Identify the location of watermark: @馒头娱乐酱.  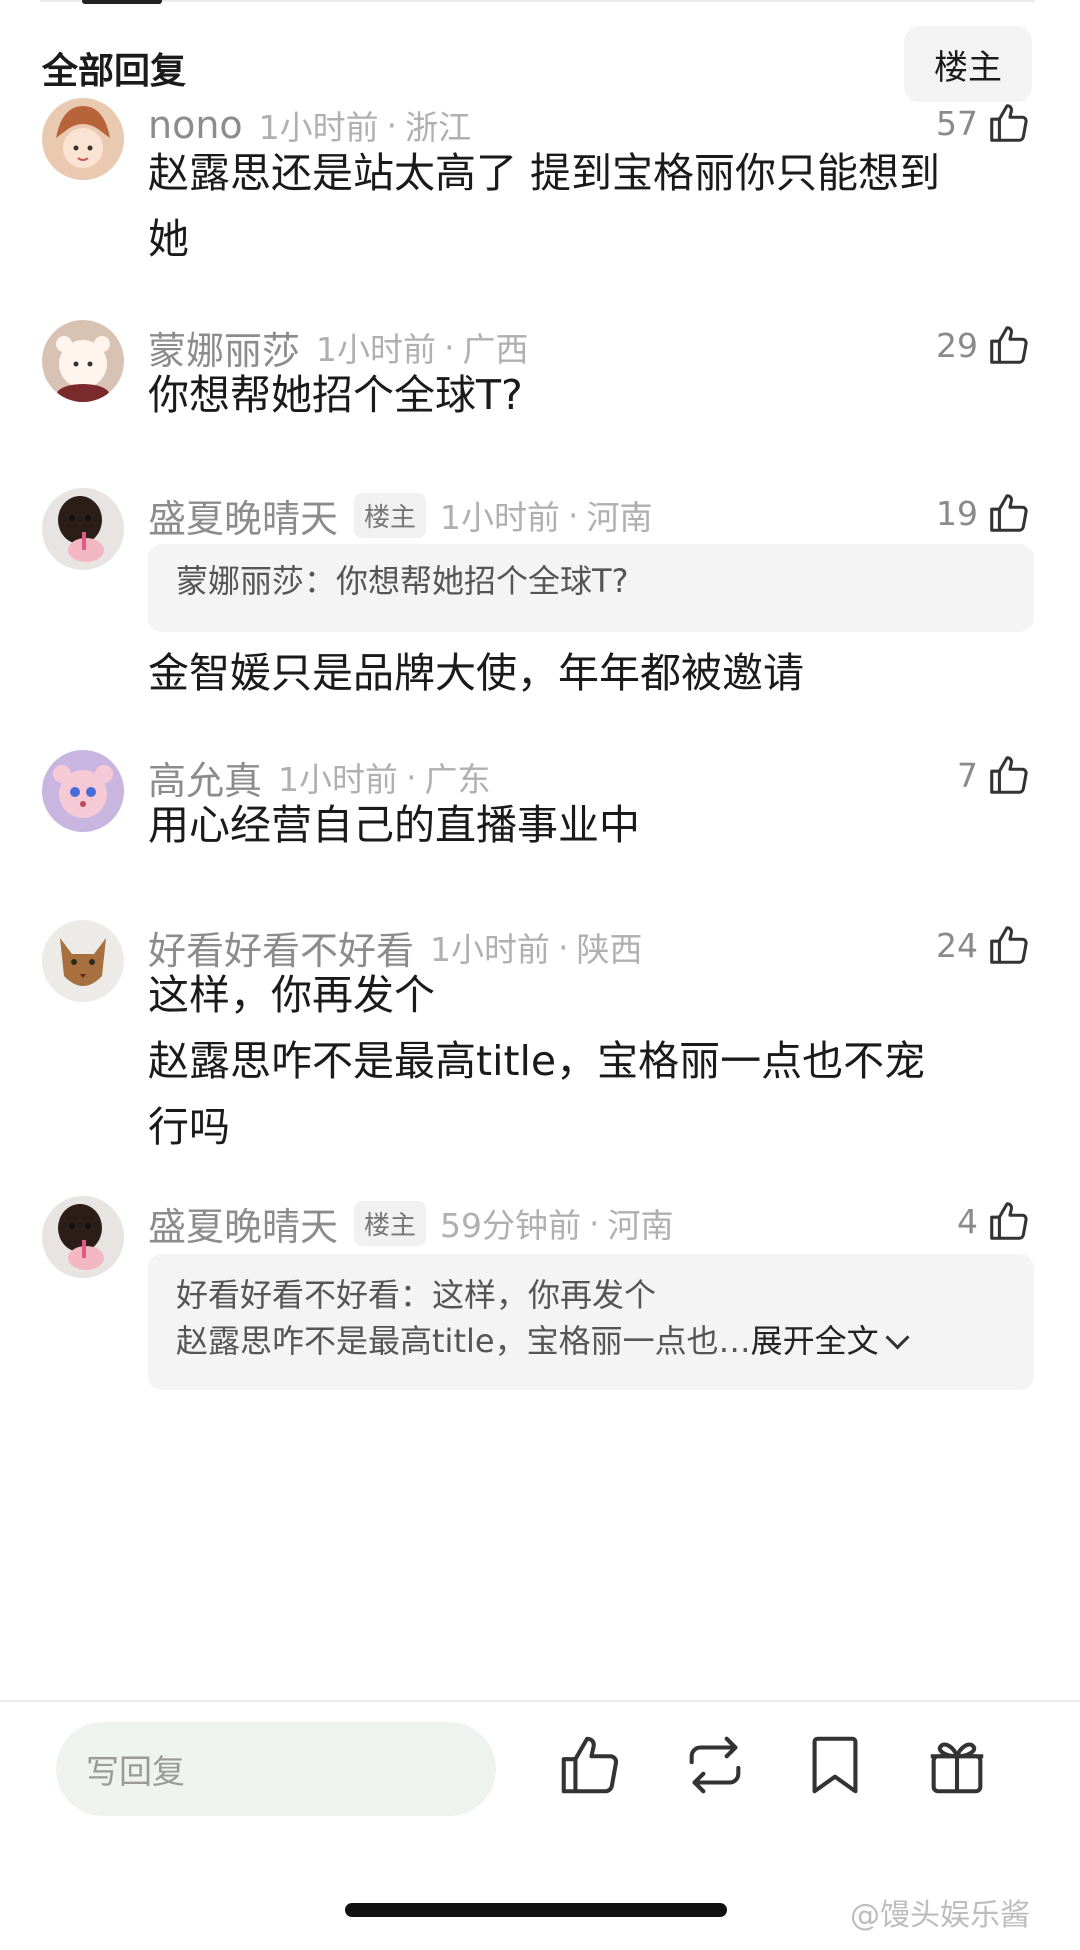
(940, 1915).